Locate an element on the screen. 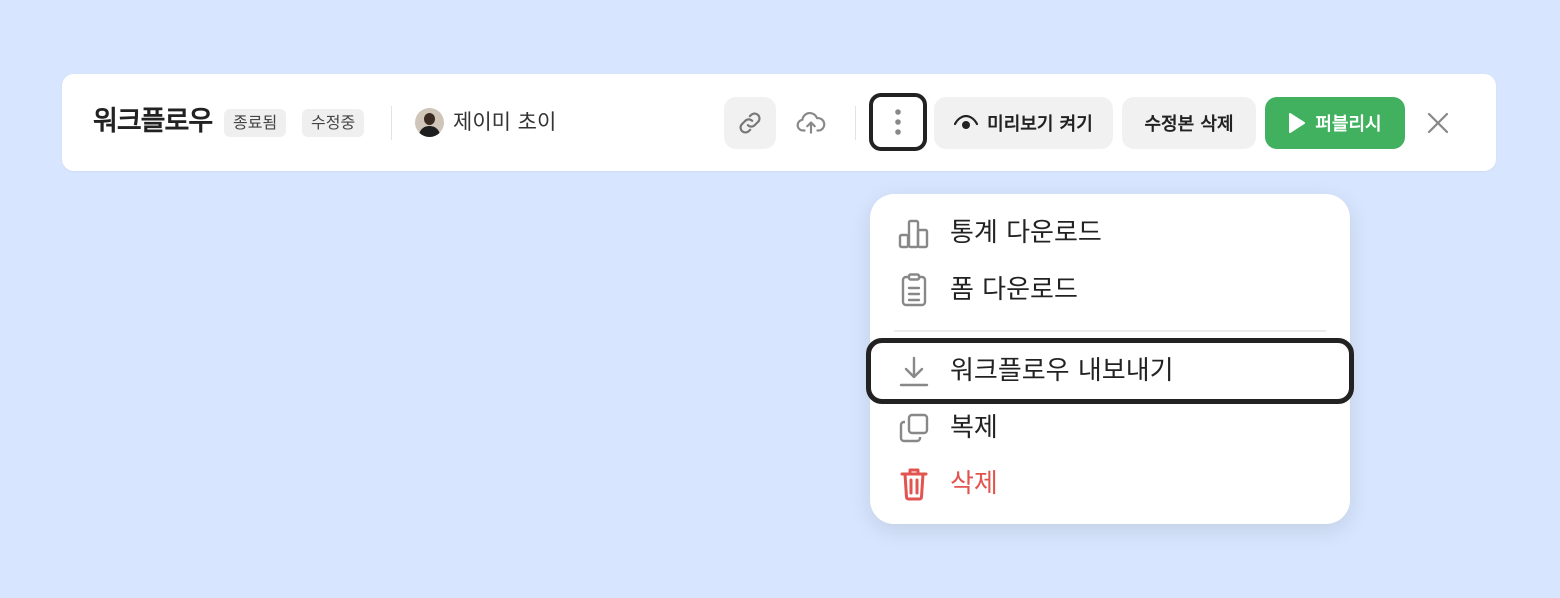 The height and width of the screenshot is (598, 1560). status-badge-editing: 수정중 is located at coordinates (333, 123).